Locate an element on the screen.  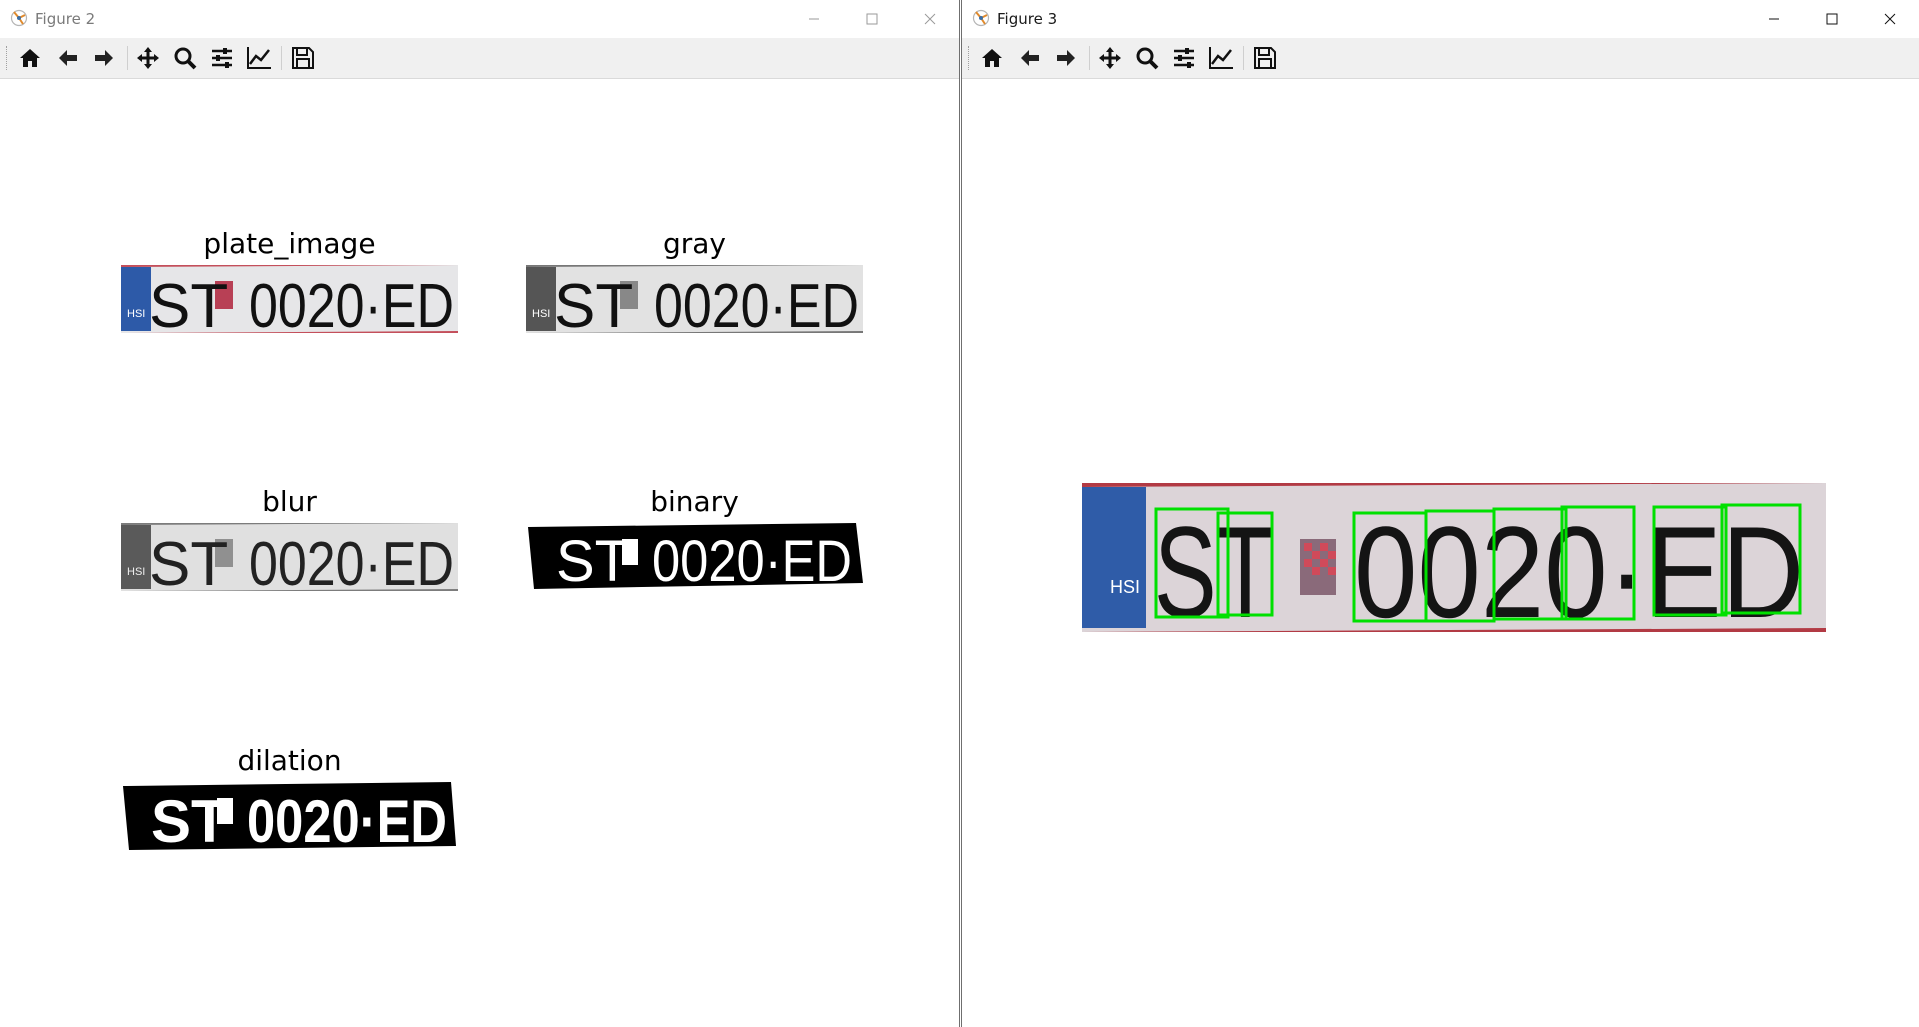
plate-image-color: HSI ST 0020·ED is located at coordinates (289, 299).